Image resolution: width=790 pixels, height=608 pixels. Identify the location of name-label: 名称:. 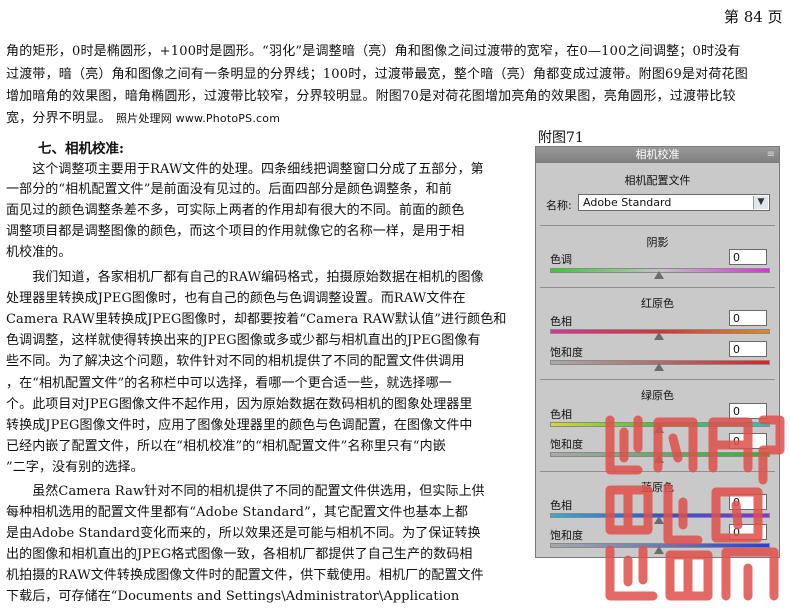
(559, 205).